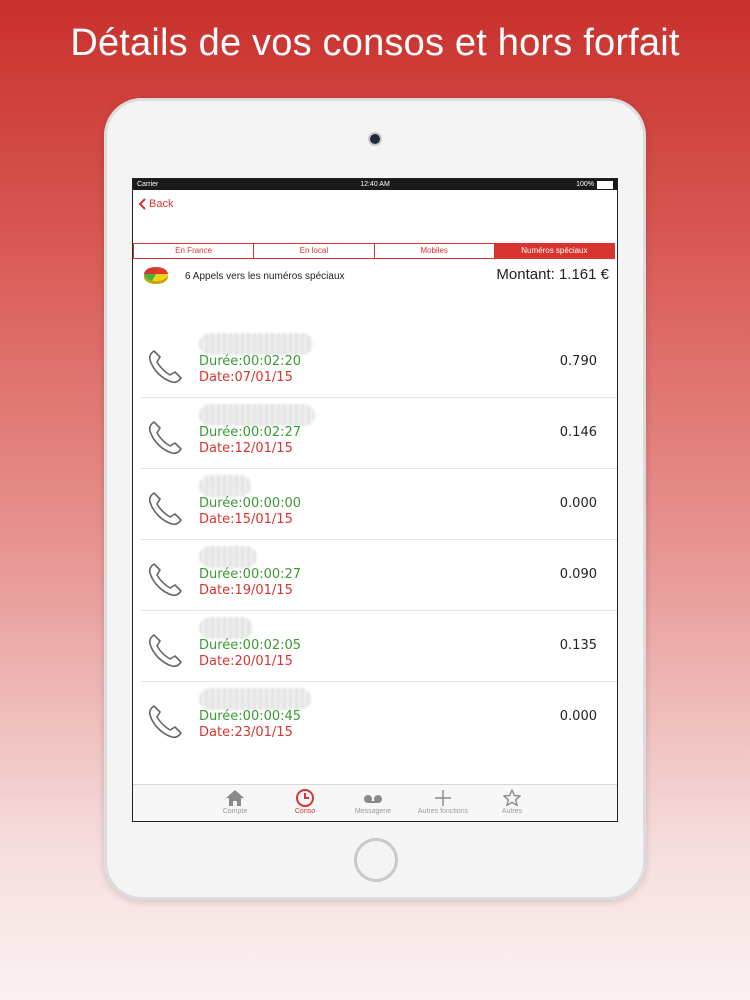 This screenshot has height=1000, width=750. Describe the element at coordinates (379, 646) in the screenshot. I see `call-row: Durée:00:02:05 Date:20/01/15 0.135` at that location.